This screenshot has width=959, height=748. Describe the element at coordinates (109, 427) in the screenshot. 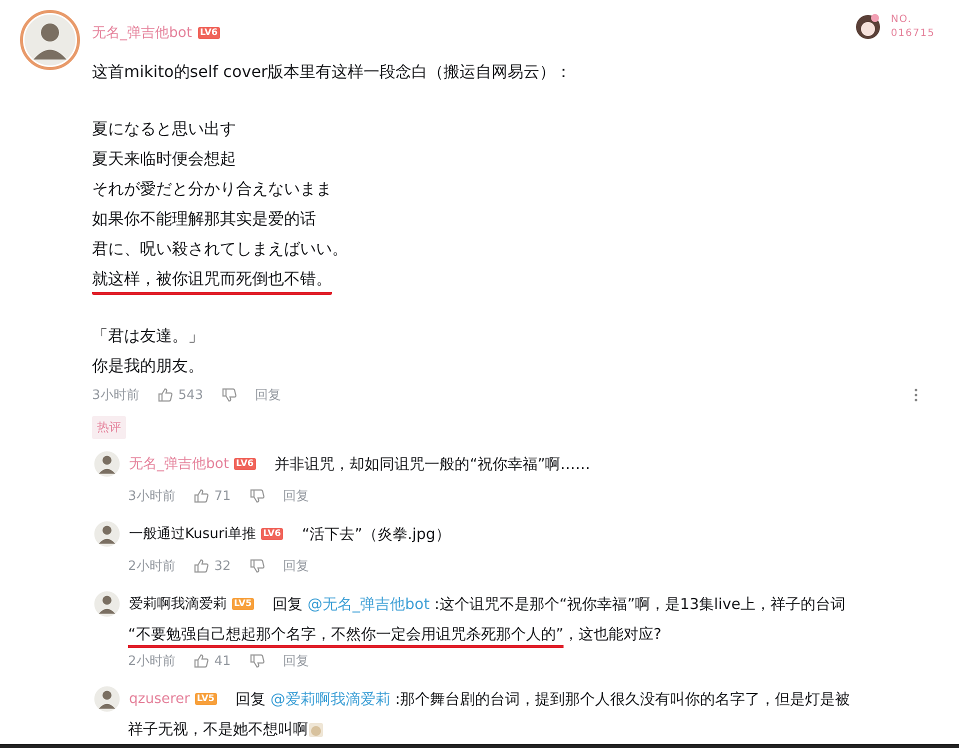

I see `hot-comment-tag: 热评` at that location.